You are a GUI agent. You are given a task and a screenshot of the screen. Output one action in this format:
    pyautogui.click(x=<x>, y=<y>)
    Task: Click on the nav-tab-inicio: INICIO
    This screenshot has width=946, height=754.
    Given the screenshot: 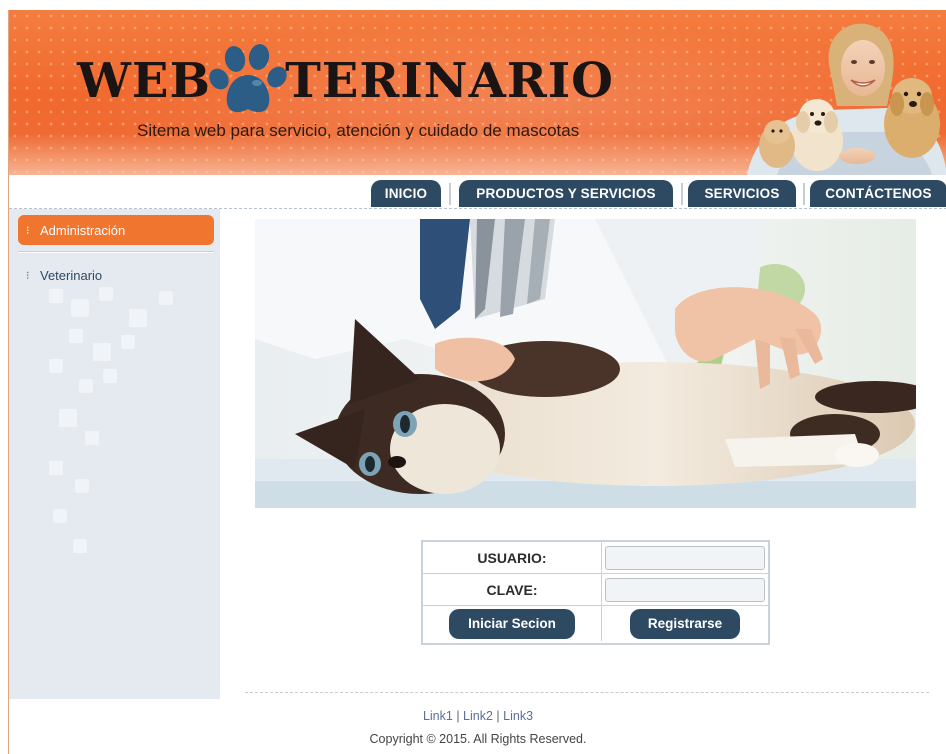 What is the action you would take?
    pyautogui.click(x=406, y=193)
    